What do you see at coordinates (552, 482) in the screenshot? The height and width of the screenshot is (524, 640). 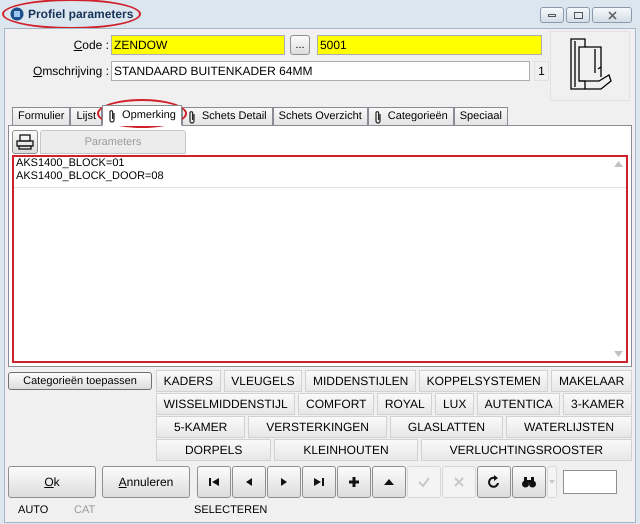 I see `caret-icon` at bounding box center [552, 482].